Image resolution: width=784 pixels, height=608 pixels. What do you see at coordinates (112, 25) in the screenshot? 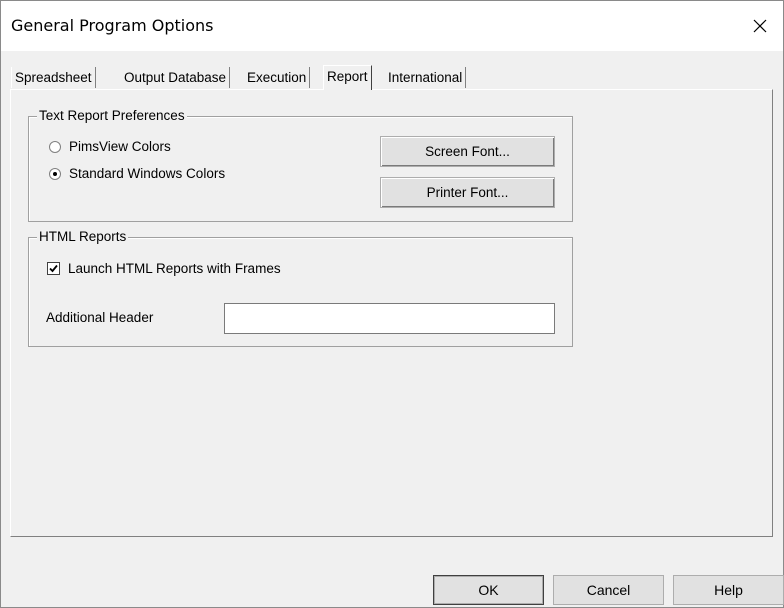
I see `window-title: General Program Options` at bounding box center [112, 25].